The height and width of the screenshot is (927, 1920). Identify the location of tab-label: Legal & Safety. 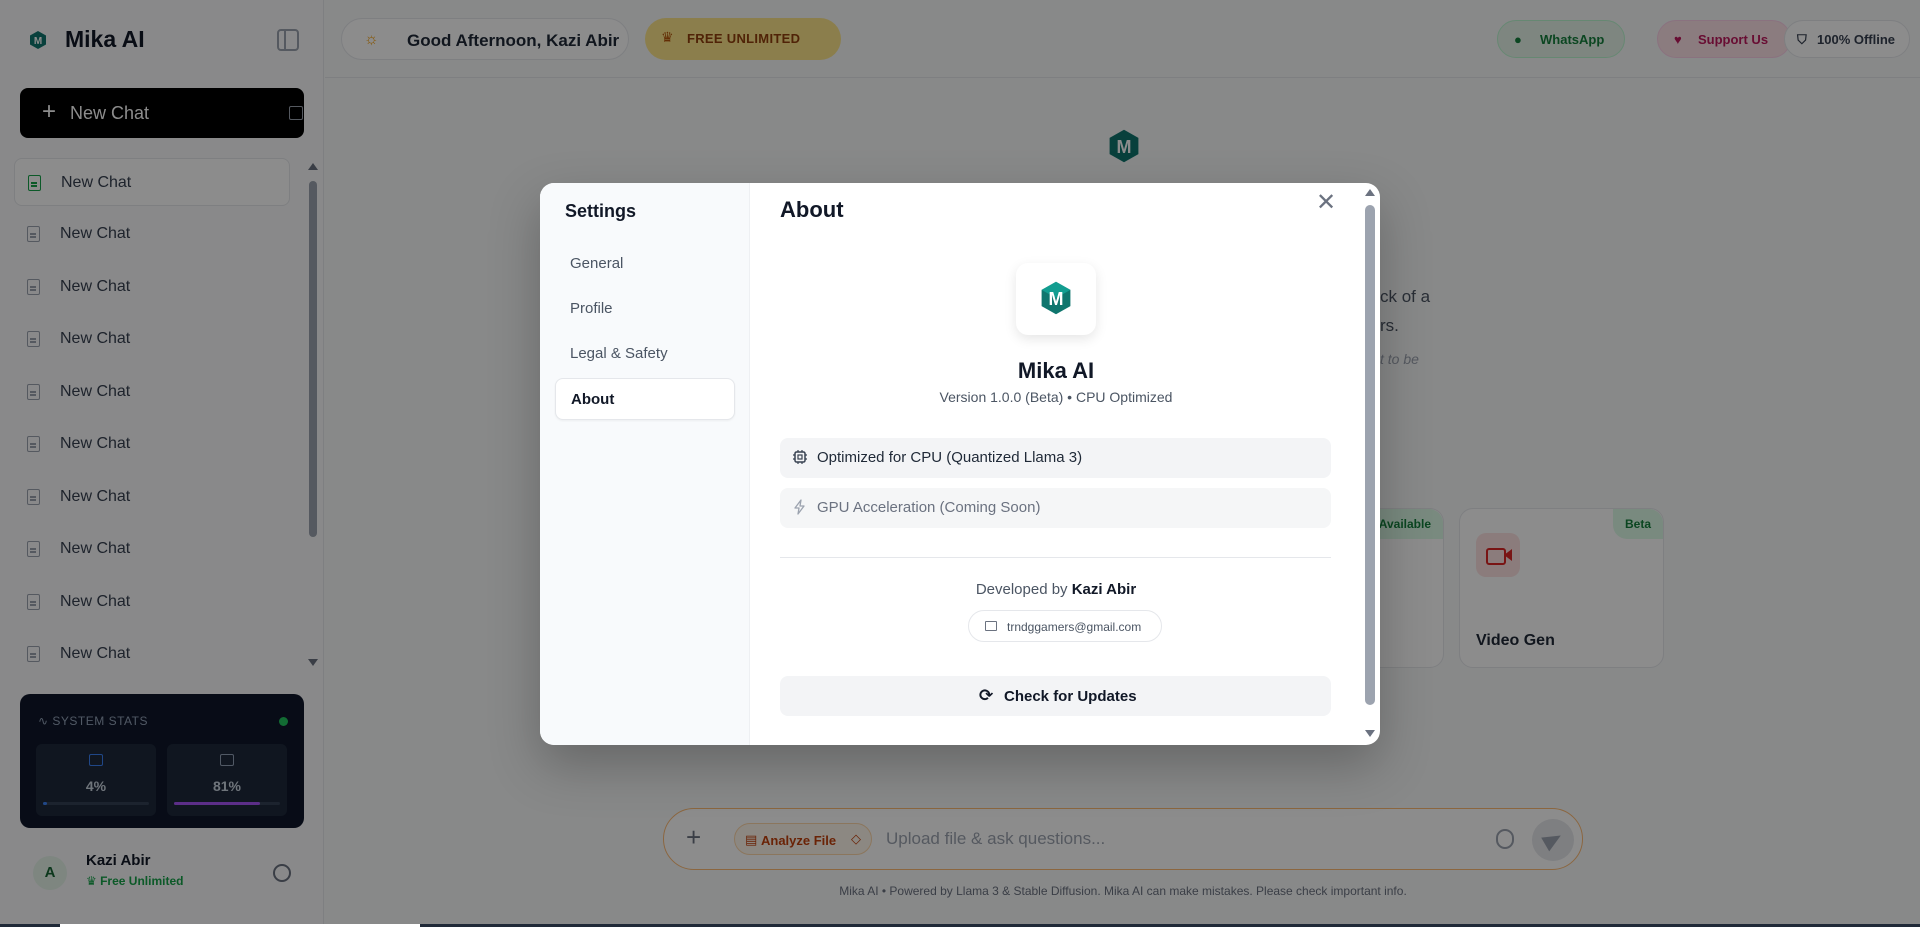
(619, 353).